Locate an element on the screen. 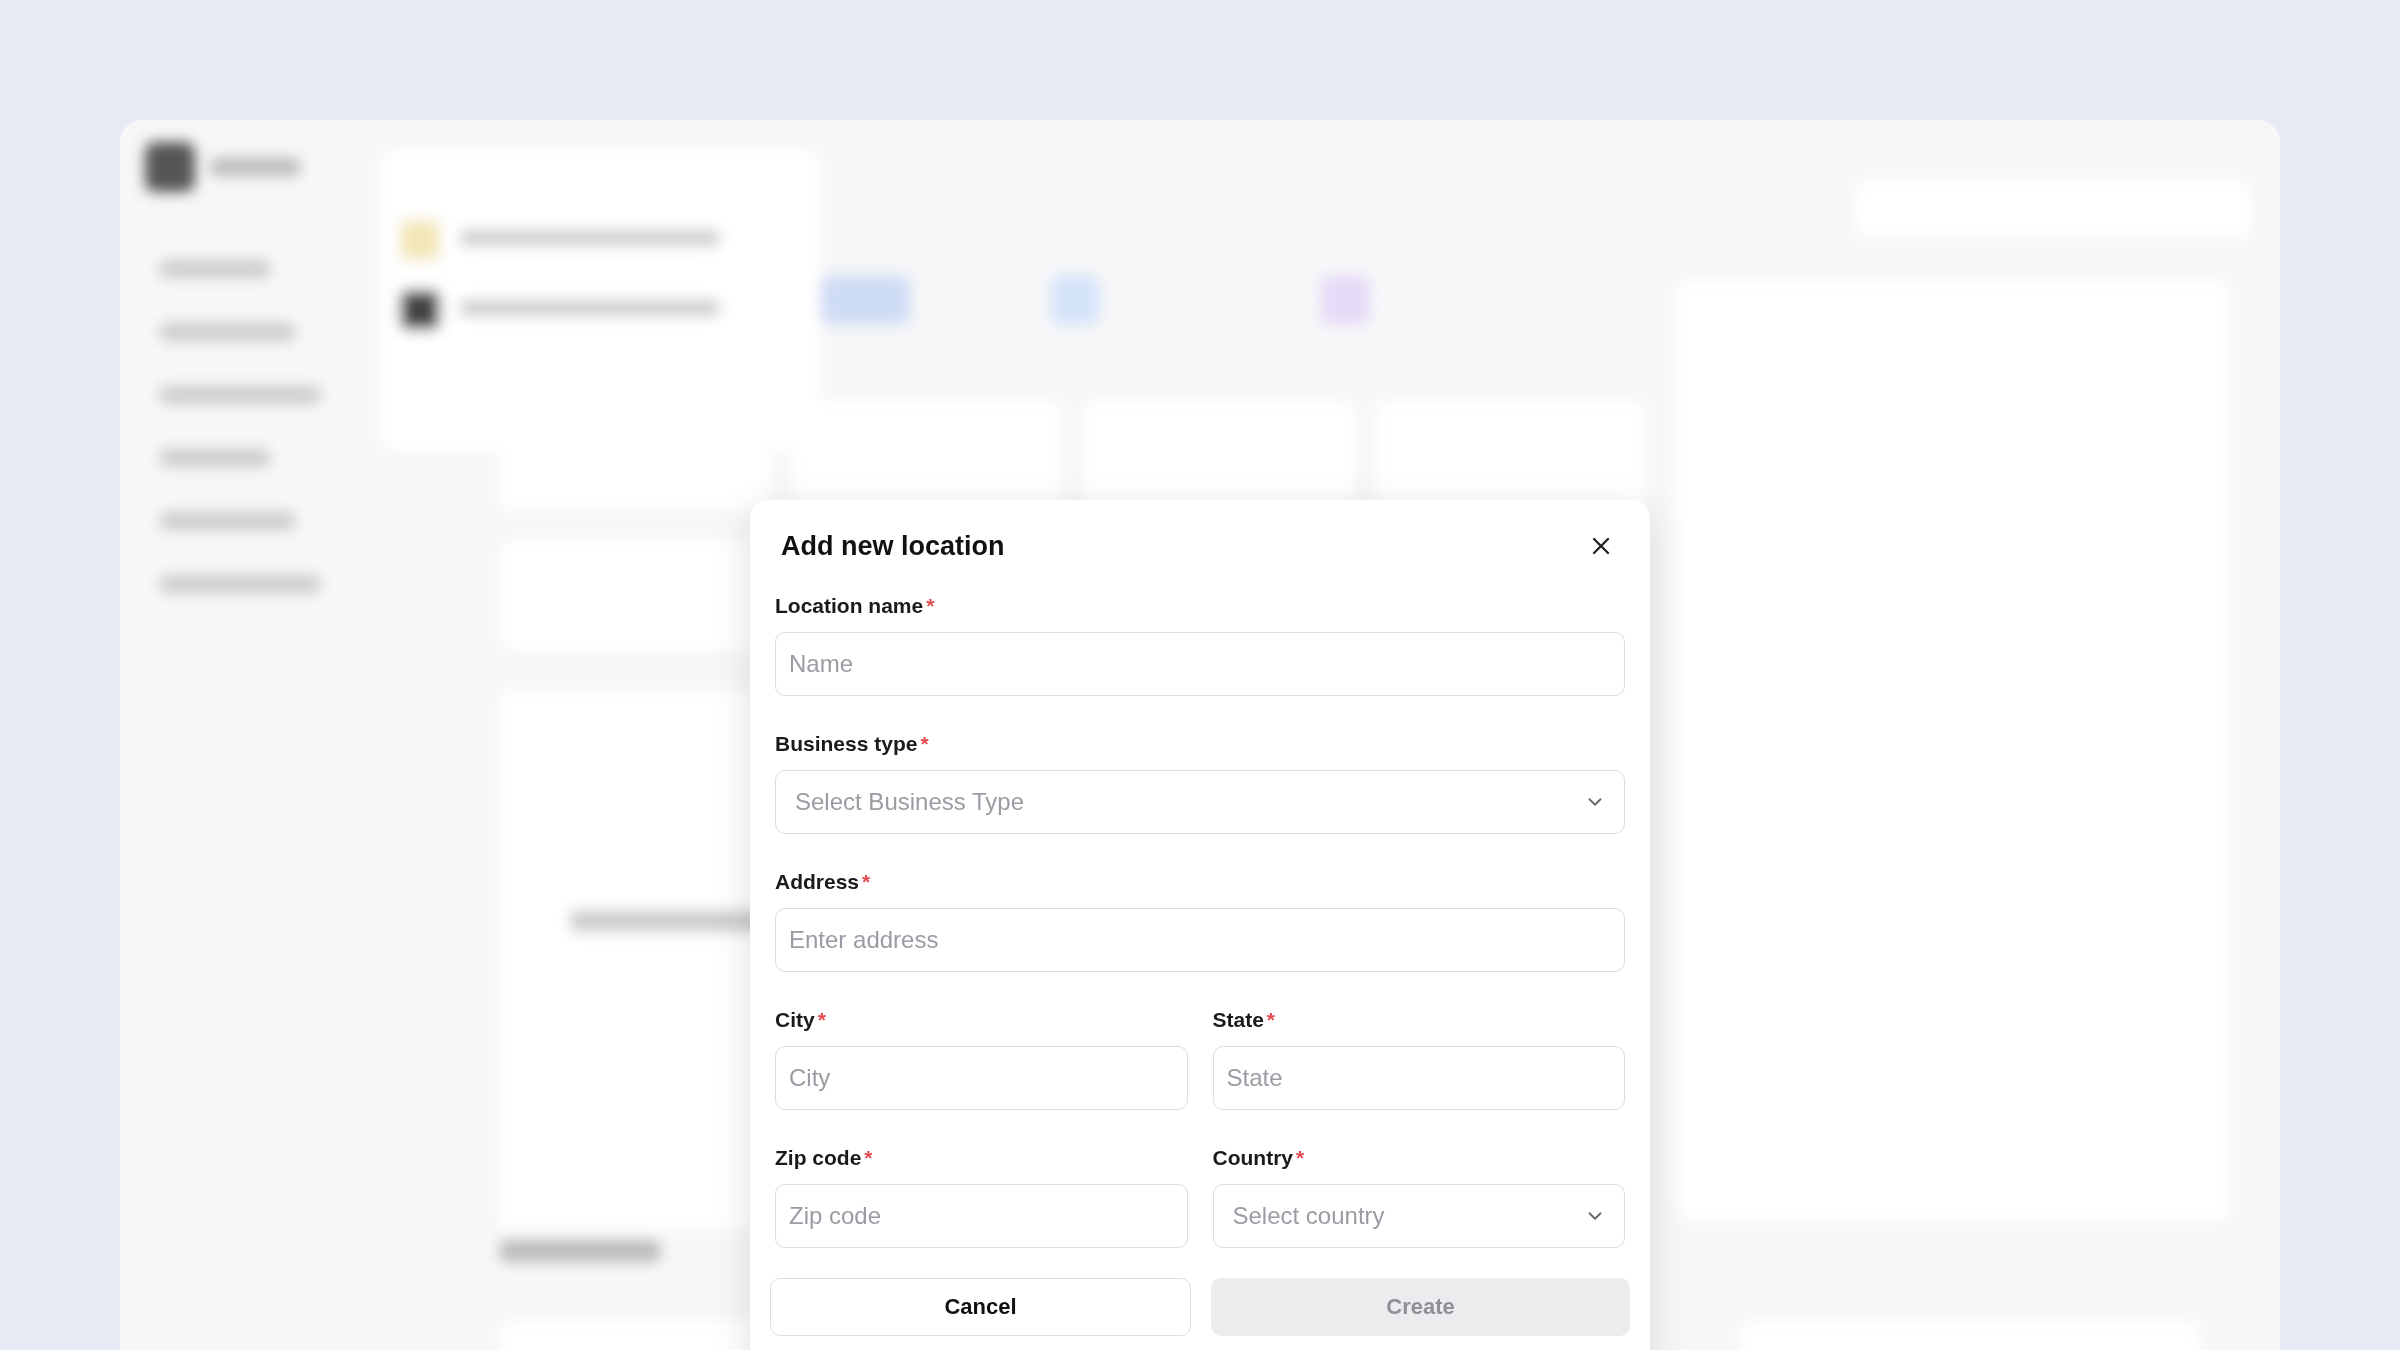 This screenshot has height=1350, width=2400. field-label: Business type* is located at coordinates (852, 744).